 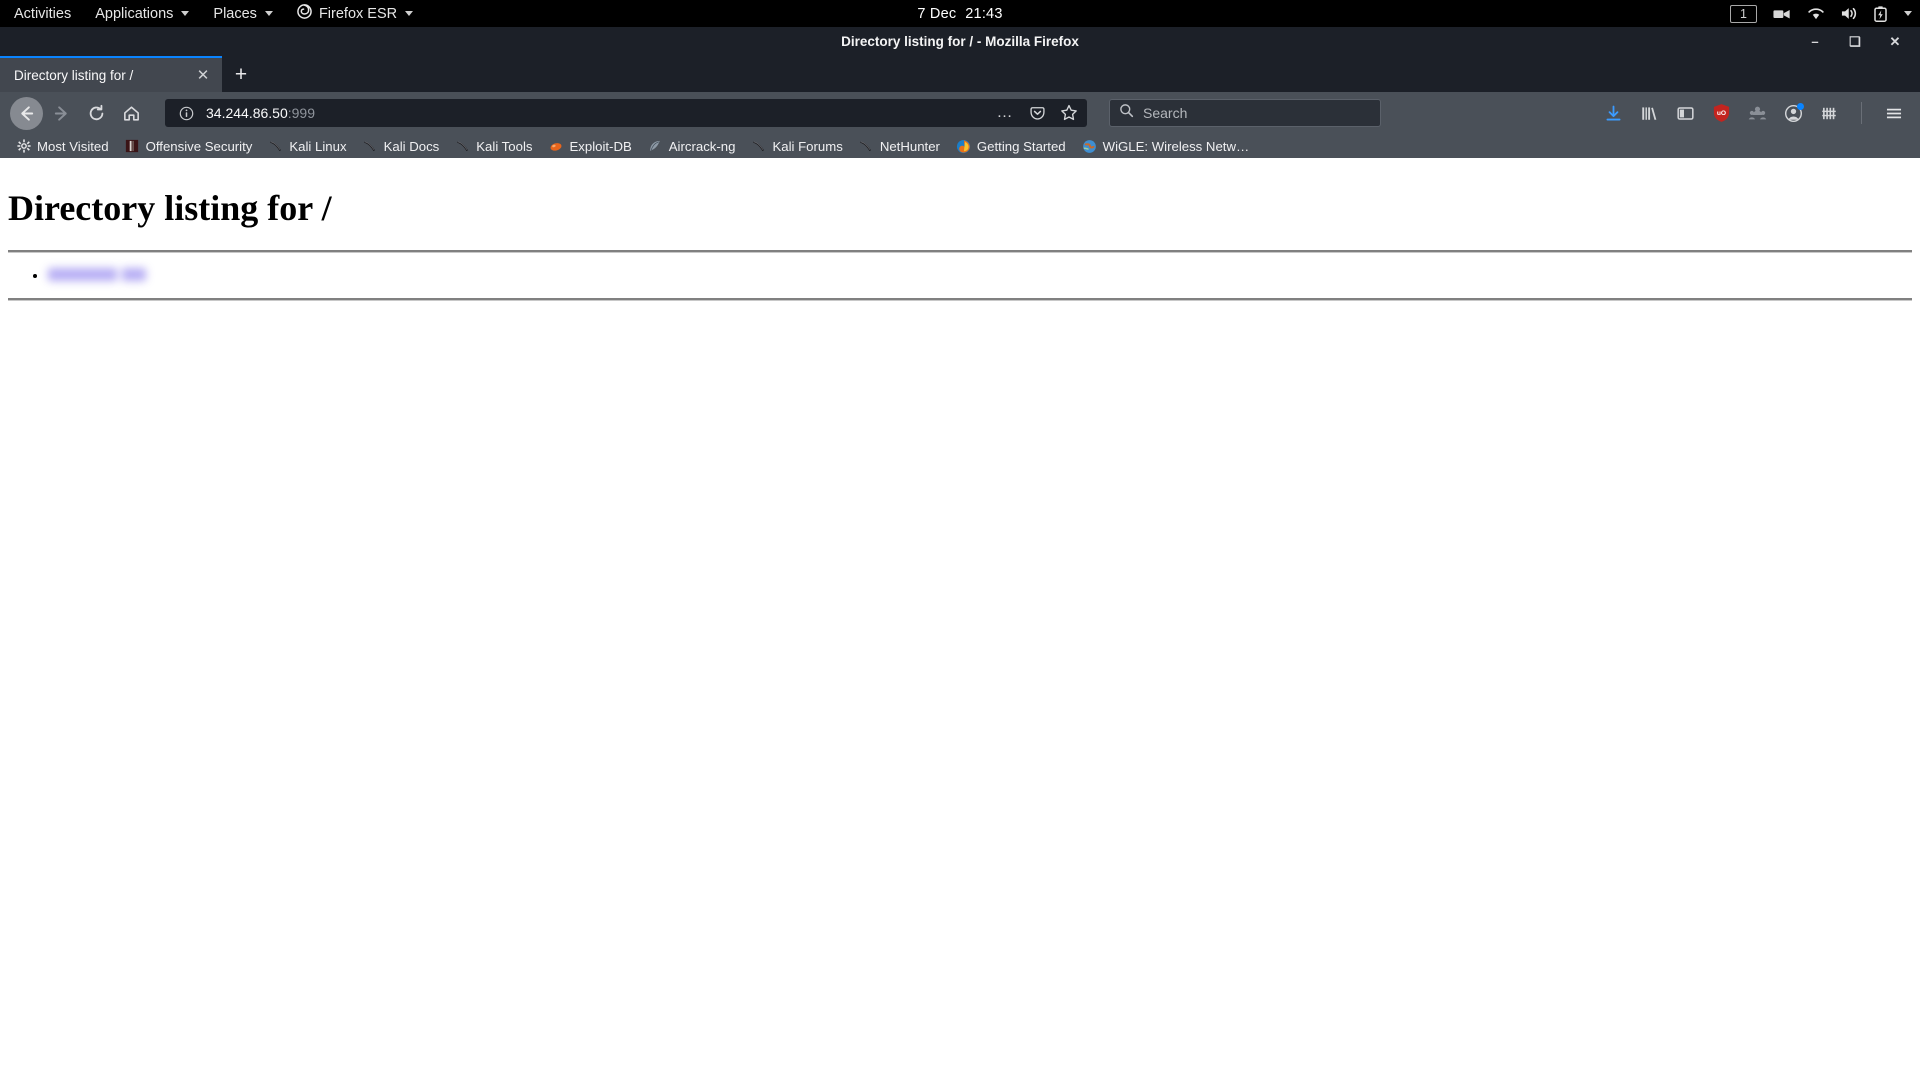 What do you see at coordinates (411, 146) in the screenshot?
I see `bookmark-label: Kali Docs` at bounding box center [411, 146].